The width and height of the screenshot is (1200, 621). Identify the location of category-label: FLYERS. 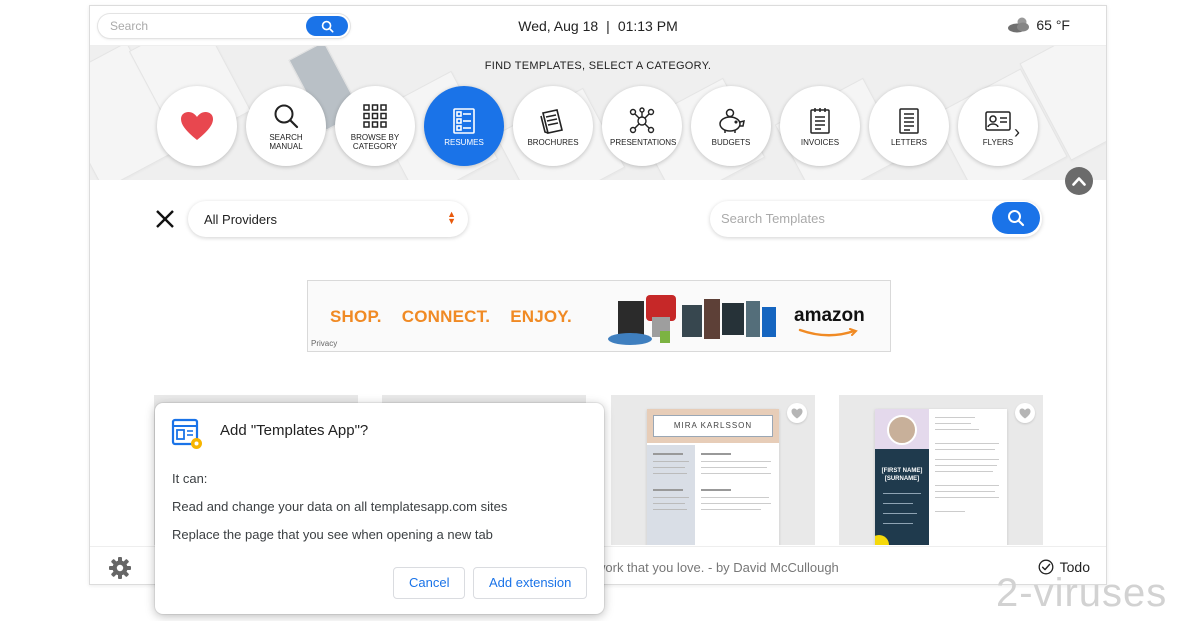
(998, 142).